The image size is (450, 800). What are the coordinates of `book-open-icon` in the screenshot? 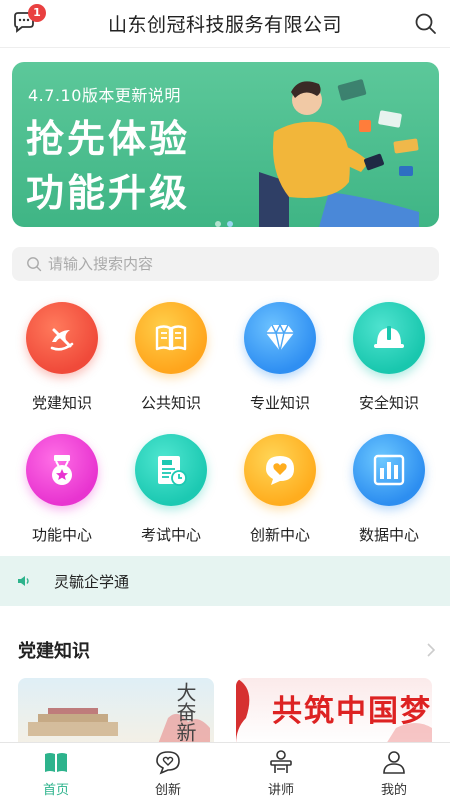 It's located at (56, 762).